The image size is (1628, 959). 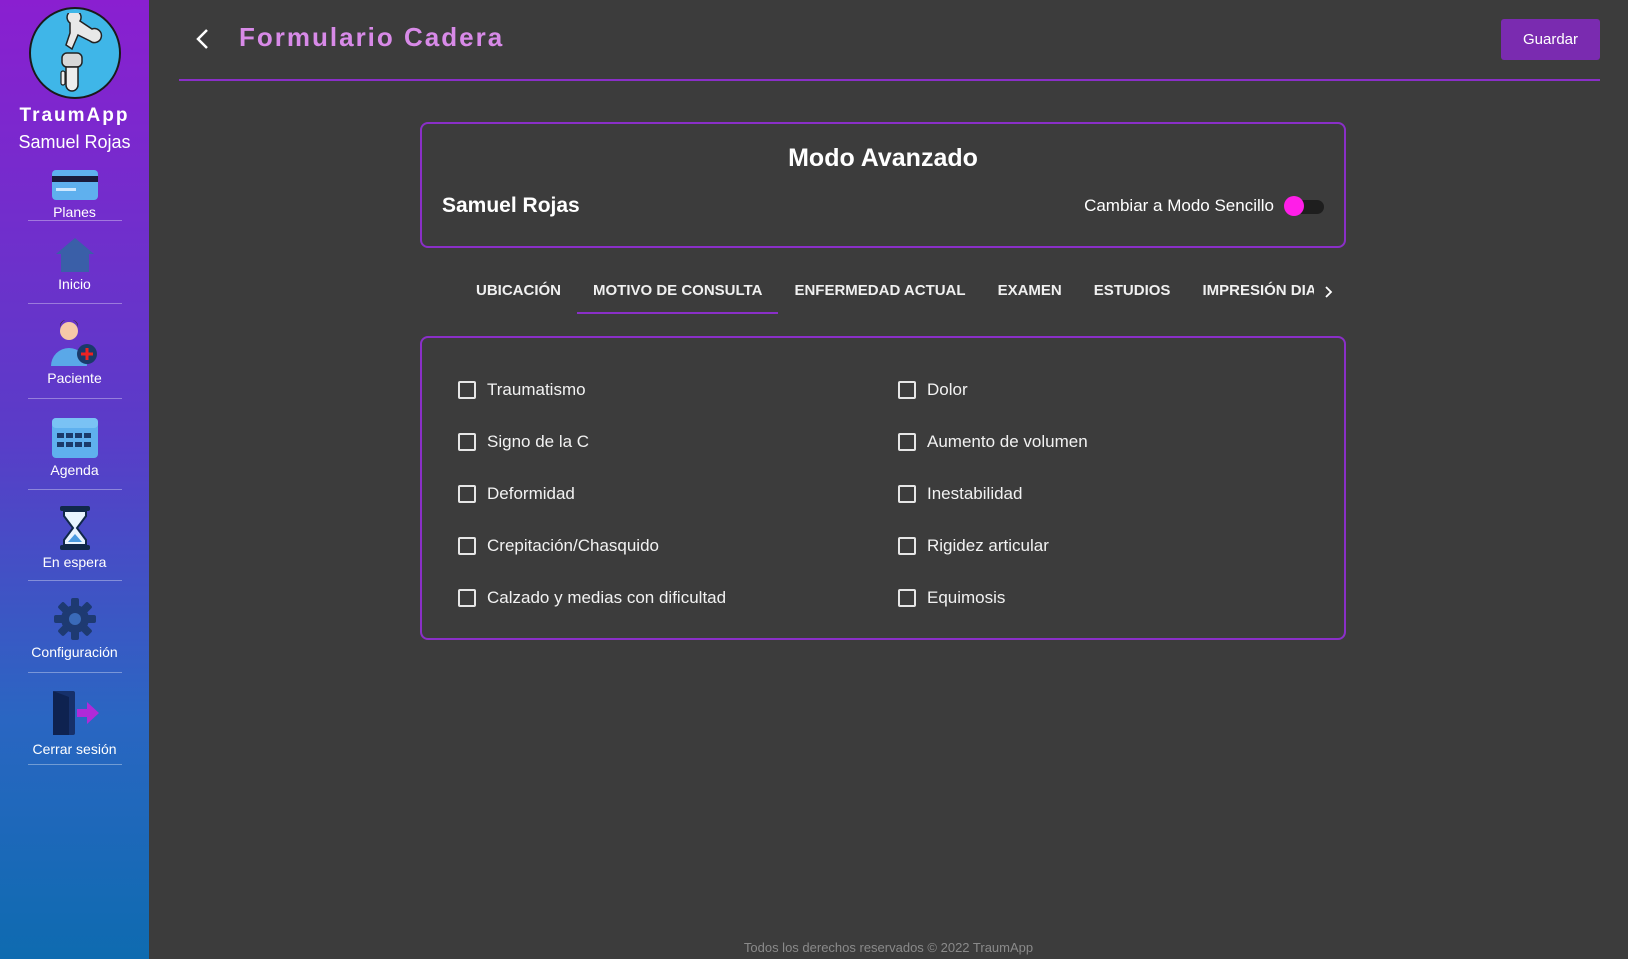 What do you see at coordinates (1113, 390) in the screenshot?
I see `checkbox-dolor: Dolor` at bounding box center [1113, 390].